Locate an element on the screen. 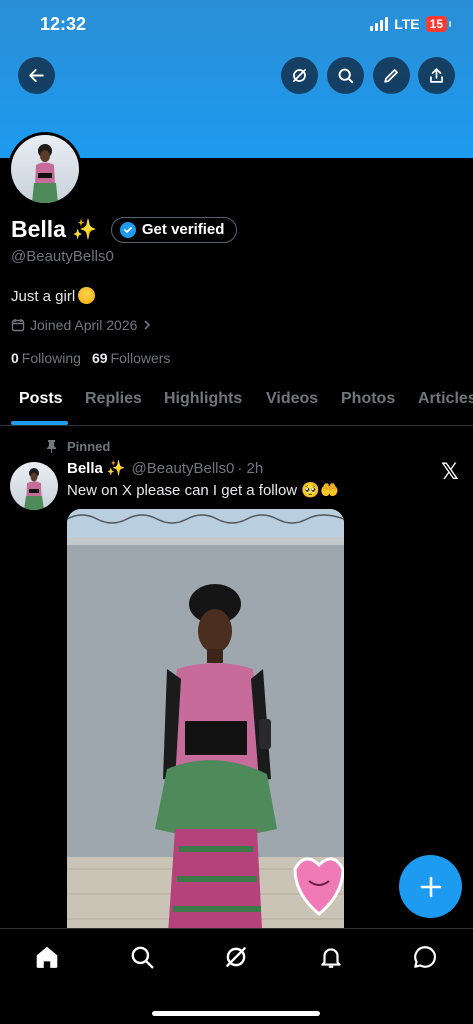 The image size is (473, 1024). tab-highlights: Highlights is located at coordinates (203, 399).